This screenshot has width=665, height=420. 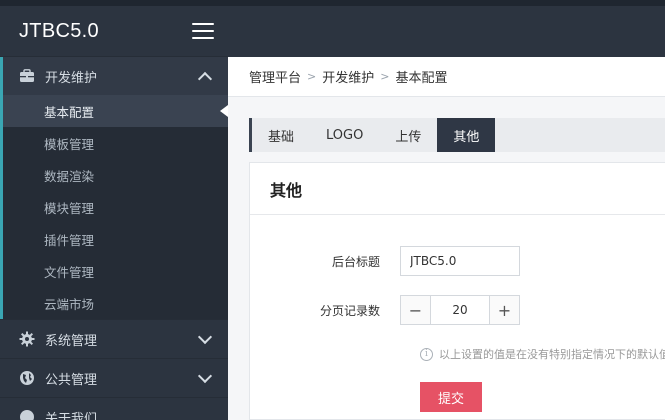 I want to click on sidebar-group-public: 公共管理, so click(x=114, y=377).